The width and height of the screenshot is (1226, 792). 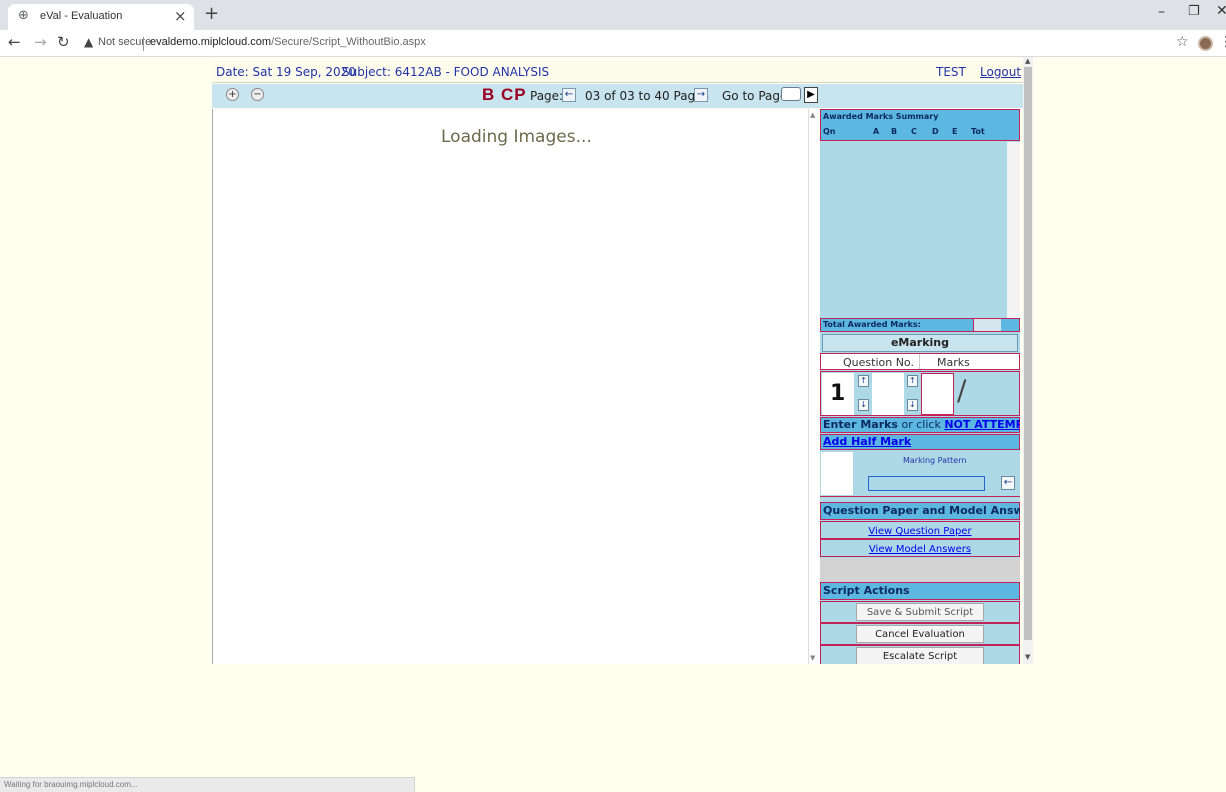 I want to click on question-up-button: ↑, so click(x=863, y=381).